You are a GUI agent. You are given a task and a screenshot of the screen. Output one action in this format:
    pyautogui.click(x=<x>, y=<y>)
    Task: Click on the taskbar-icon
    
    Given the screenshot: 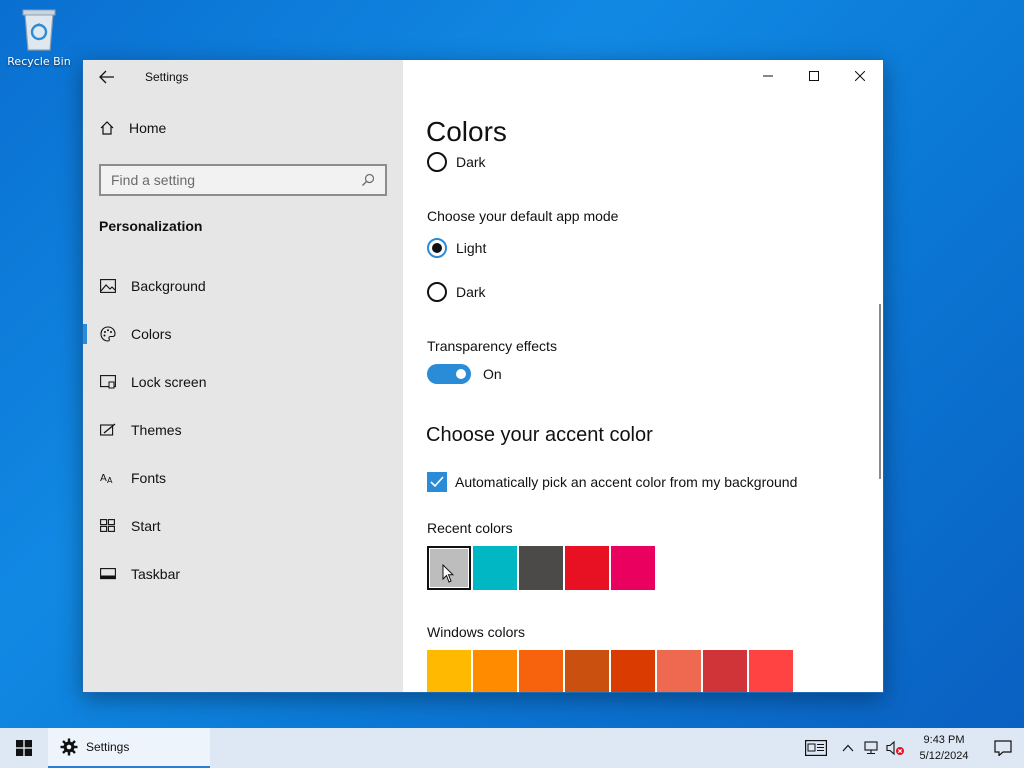 What is the action you would take?
    pyautogui.click(x=108, y=574)
    